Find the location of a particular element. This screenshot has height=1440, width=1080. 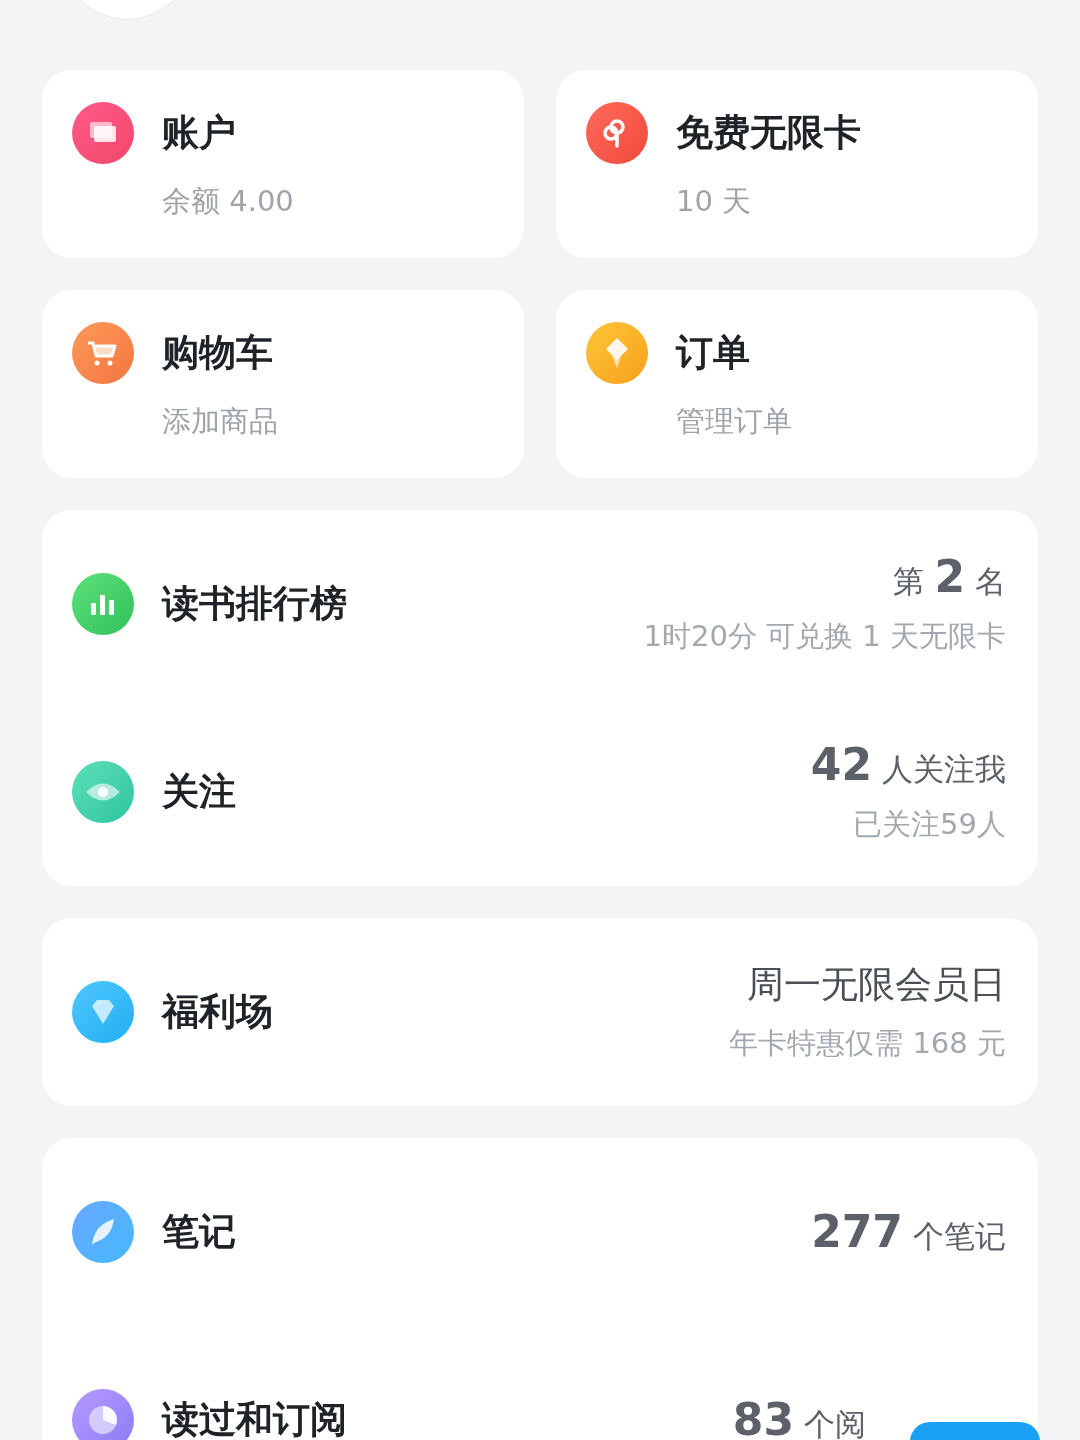

shortcut-card: 免费无限卡 10 天 is located at coordinates (797, 164).